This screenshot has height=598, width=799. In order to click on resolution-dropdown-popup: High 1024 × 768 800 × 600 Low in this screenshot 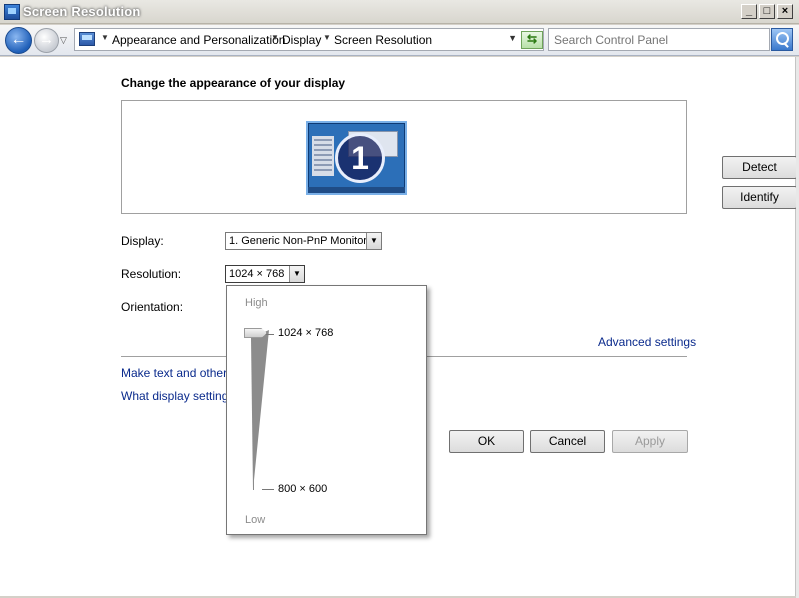, I will do `click(326, 410)`.